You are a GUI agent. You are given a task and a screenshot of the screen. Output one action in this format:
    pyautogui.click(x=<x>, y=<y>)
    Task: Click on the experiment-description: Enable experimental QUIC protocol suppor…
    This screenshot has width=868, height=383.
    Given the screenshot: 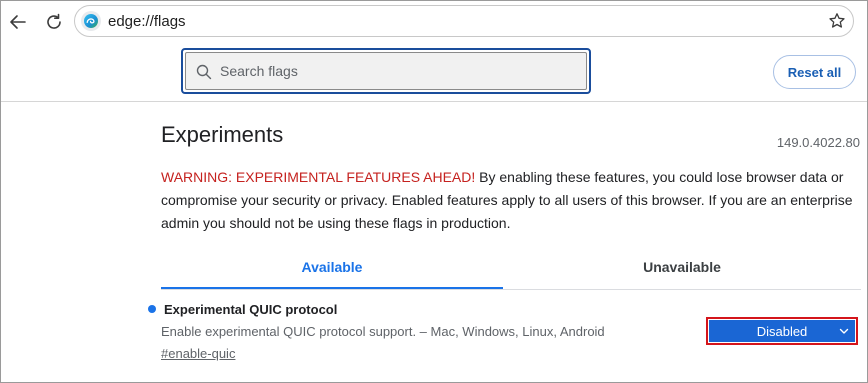 What is the action you would take?
    pyautogui.click(x=383, y=331)
    